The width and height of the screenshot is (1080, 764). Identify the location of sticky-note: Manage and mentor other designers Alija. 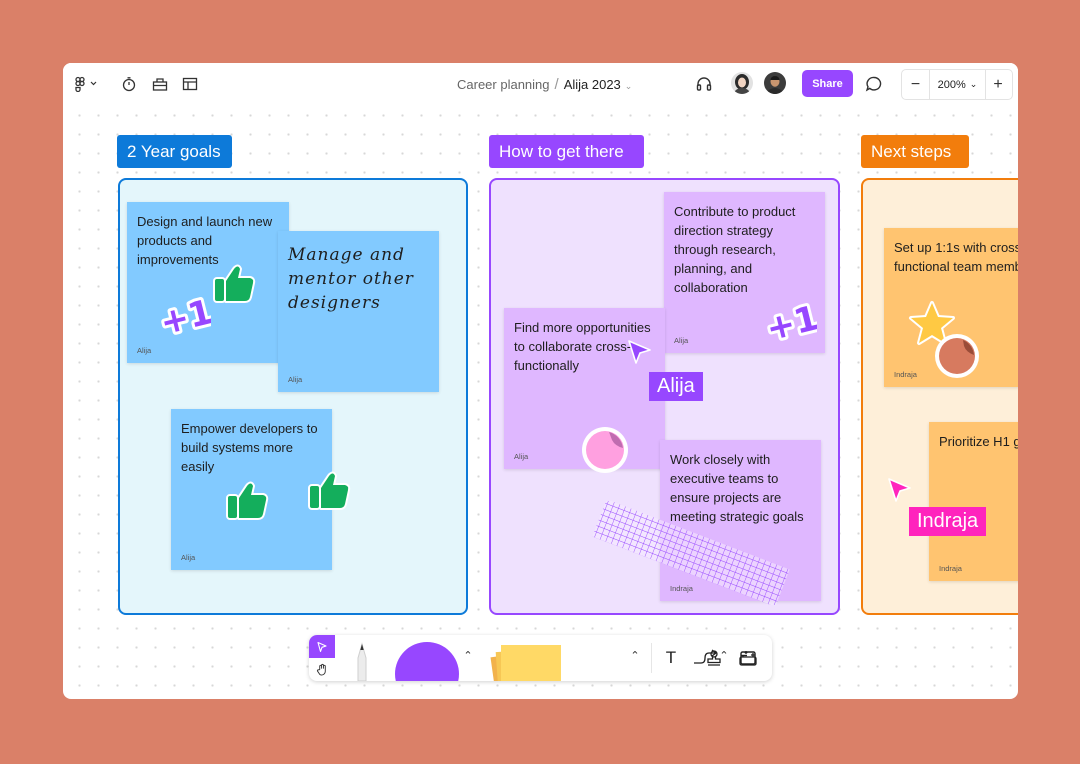
(358, 311).